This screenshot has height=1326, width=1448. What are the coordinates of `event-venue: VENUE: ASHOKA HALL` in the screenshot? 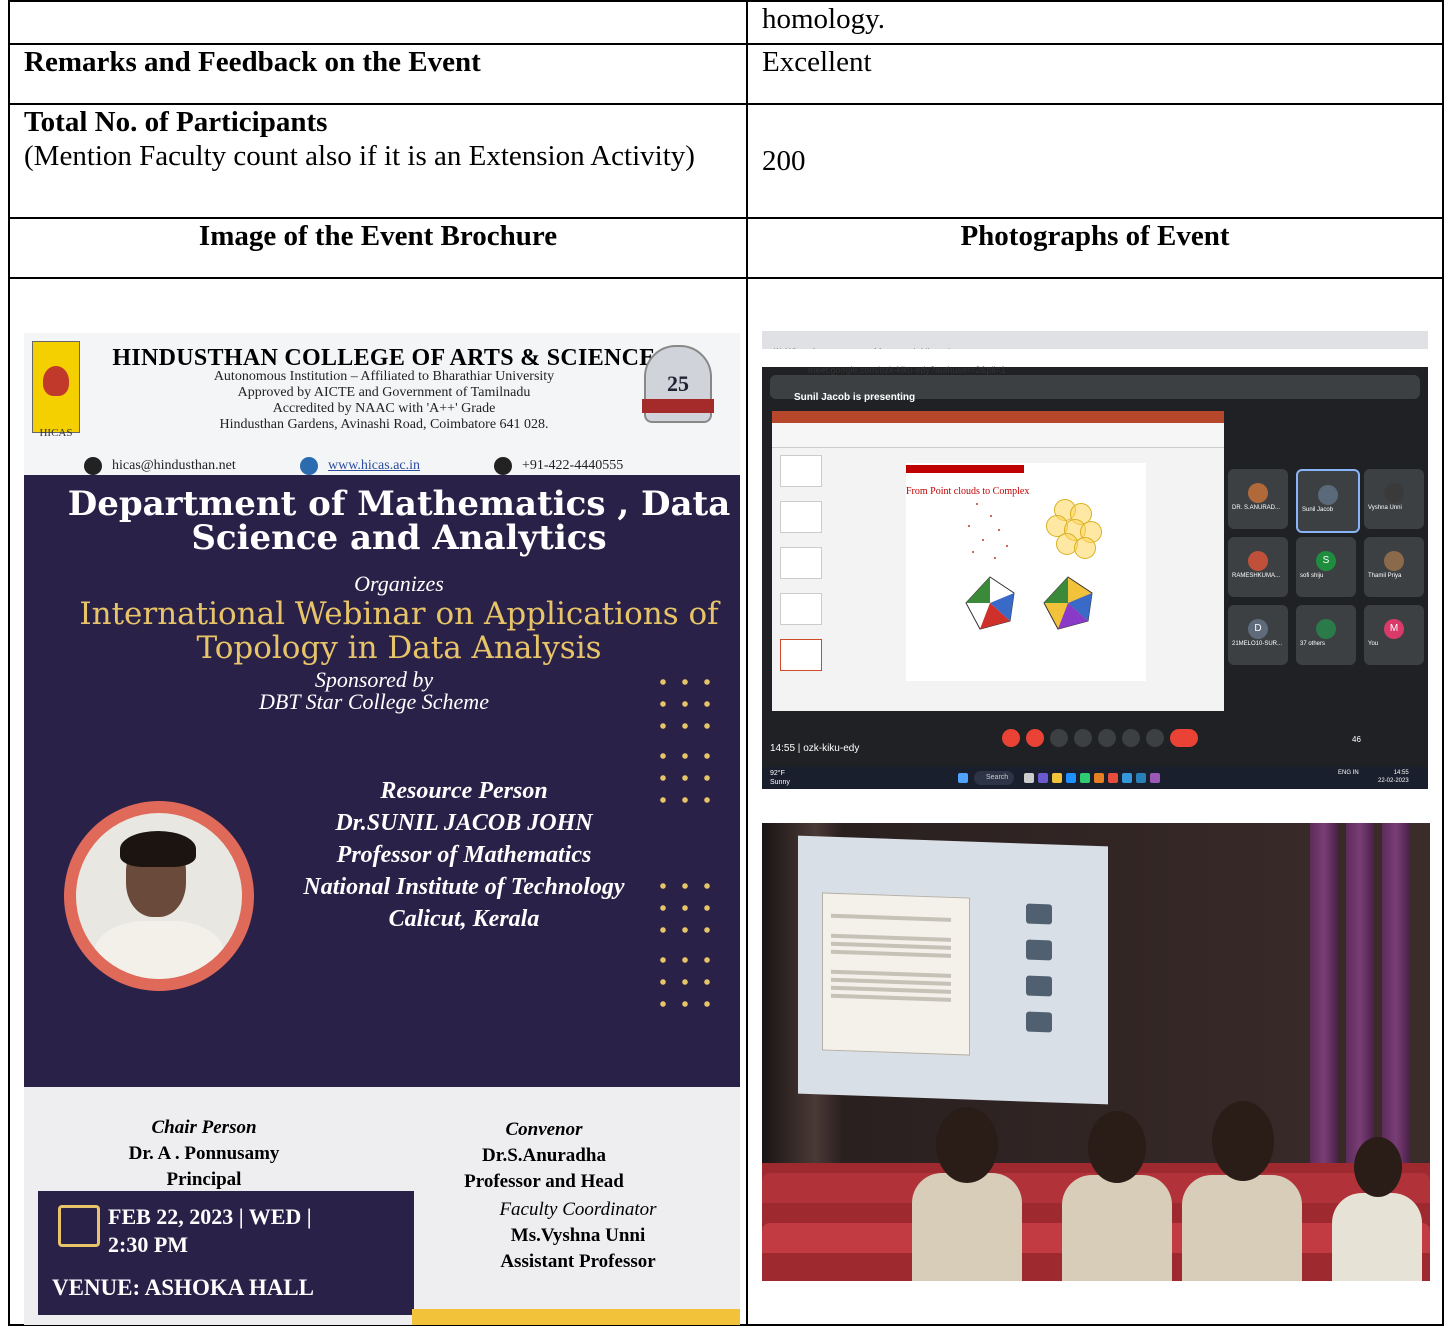 It's located at (183, 1287).